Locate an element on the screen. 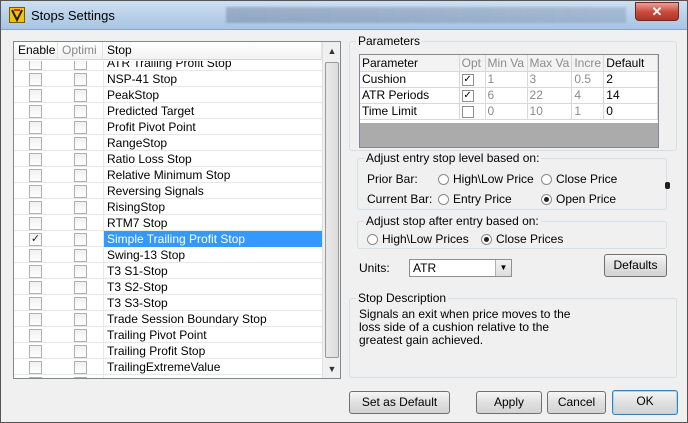 This screenshot has width=688, height=423. param-min: 0 is located at coordinates (506, 111).